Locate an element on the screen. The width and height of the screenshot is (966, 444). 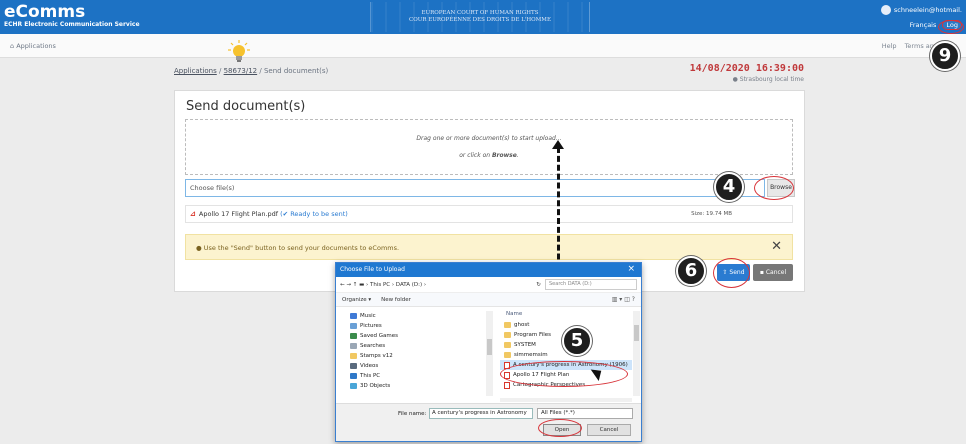
nav-item: Music is located at coordinates (417, 316).